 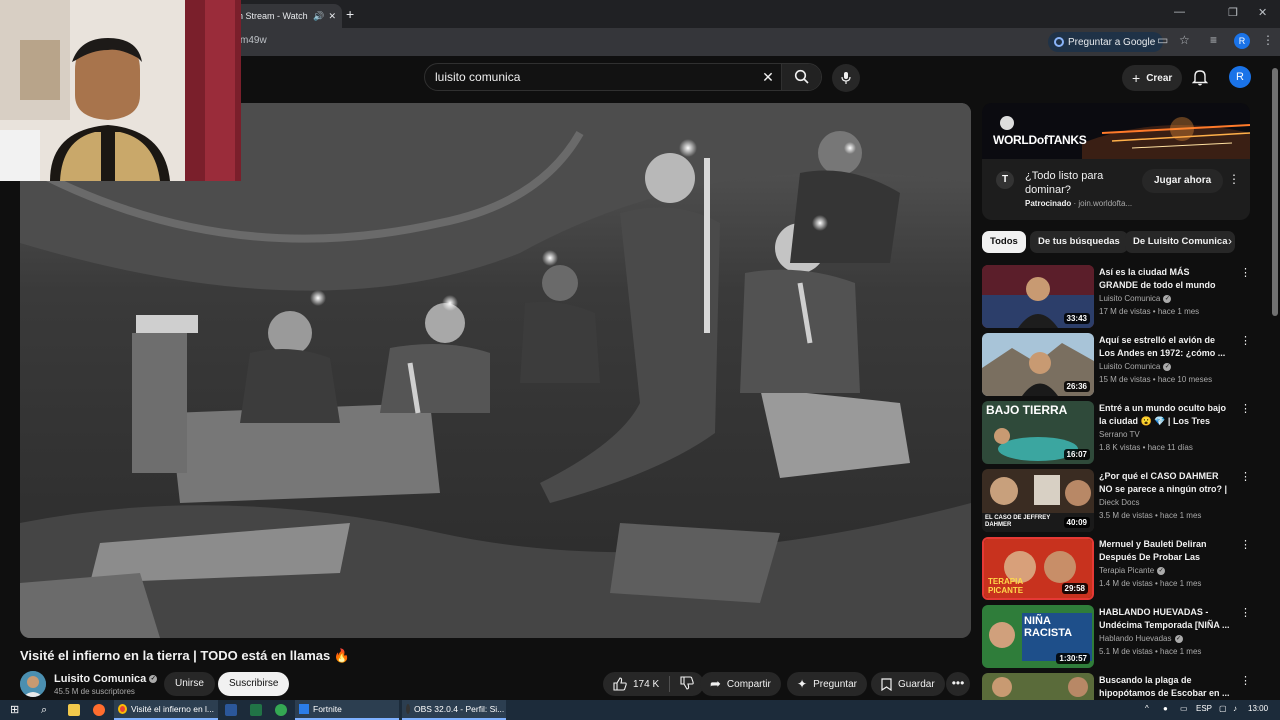 I want to click on word-icon, so click(x=231, y=710).